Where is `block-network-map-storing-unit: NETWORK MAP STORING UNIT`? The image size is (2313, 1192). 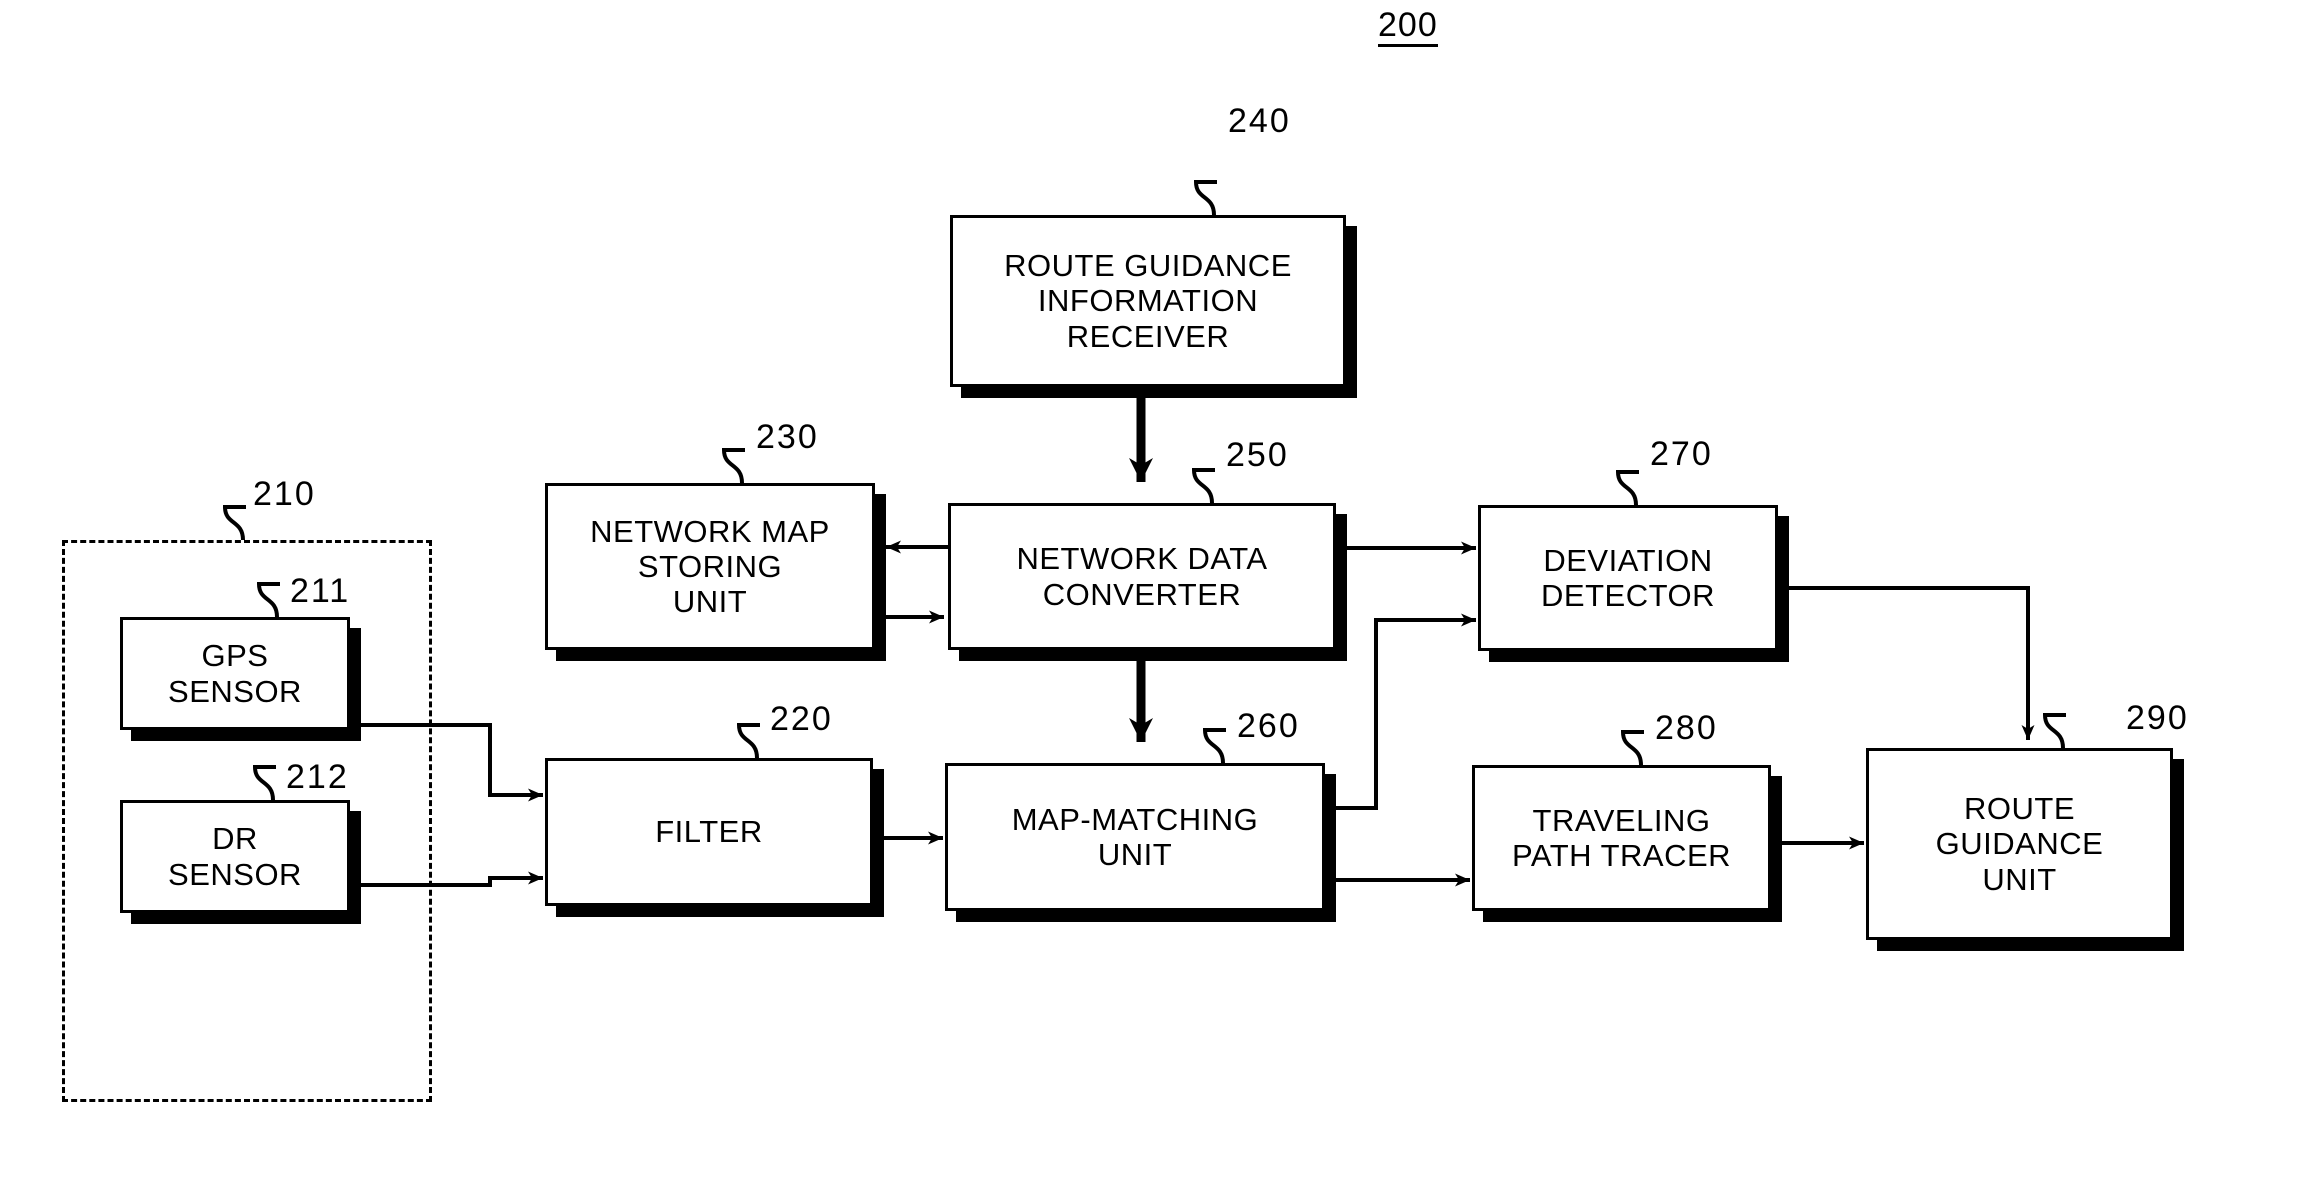 block-network-map-storing-unit: NETWORK MAP STORING UNIT is located at coordinates (710, 566).